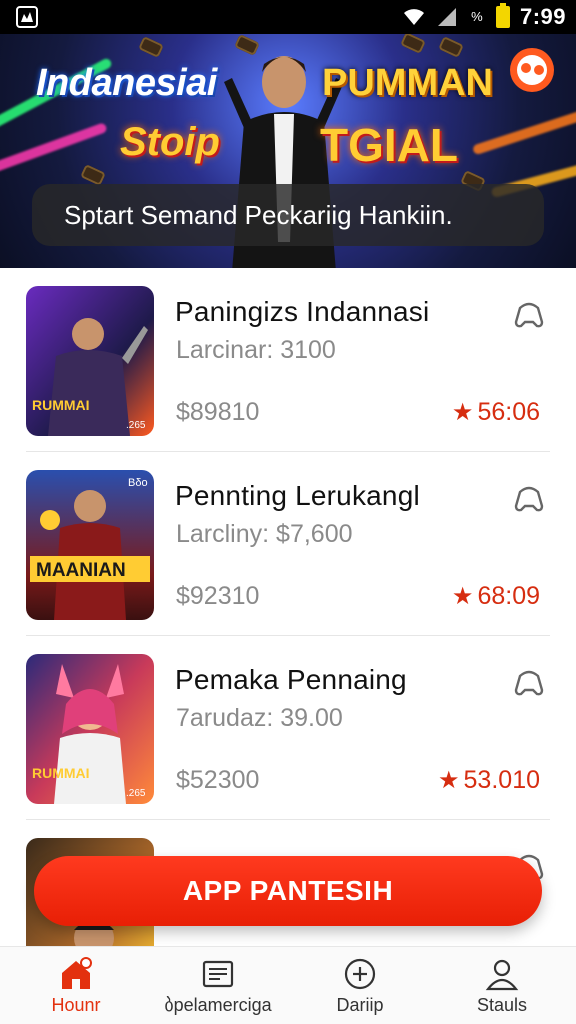  Describe the element at coordinates (302, 311) in the screenshot. I see `game-title: Paningizs Indannasi` at that location.